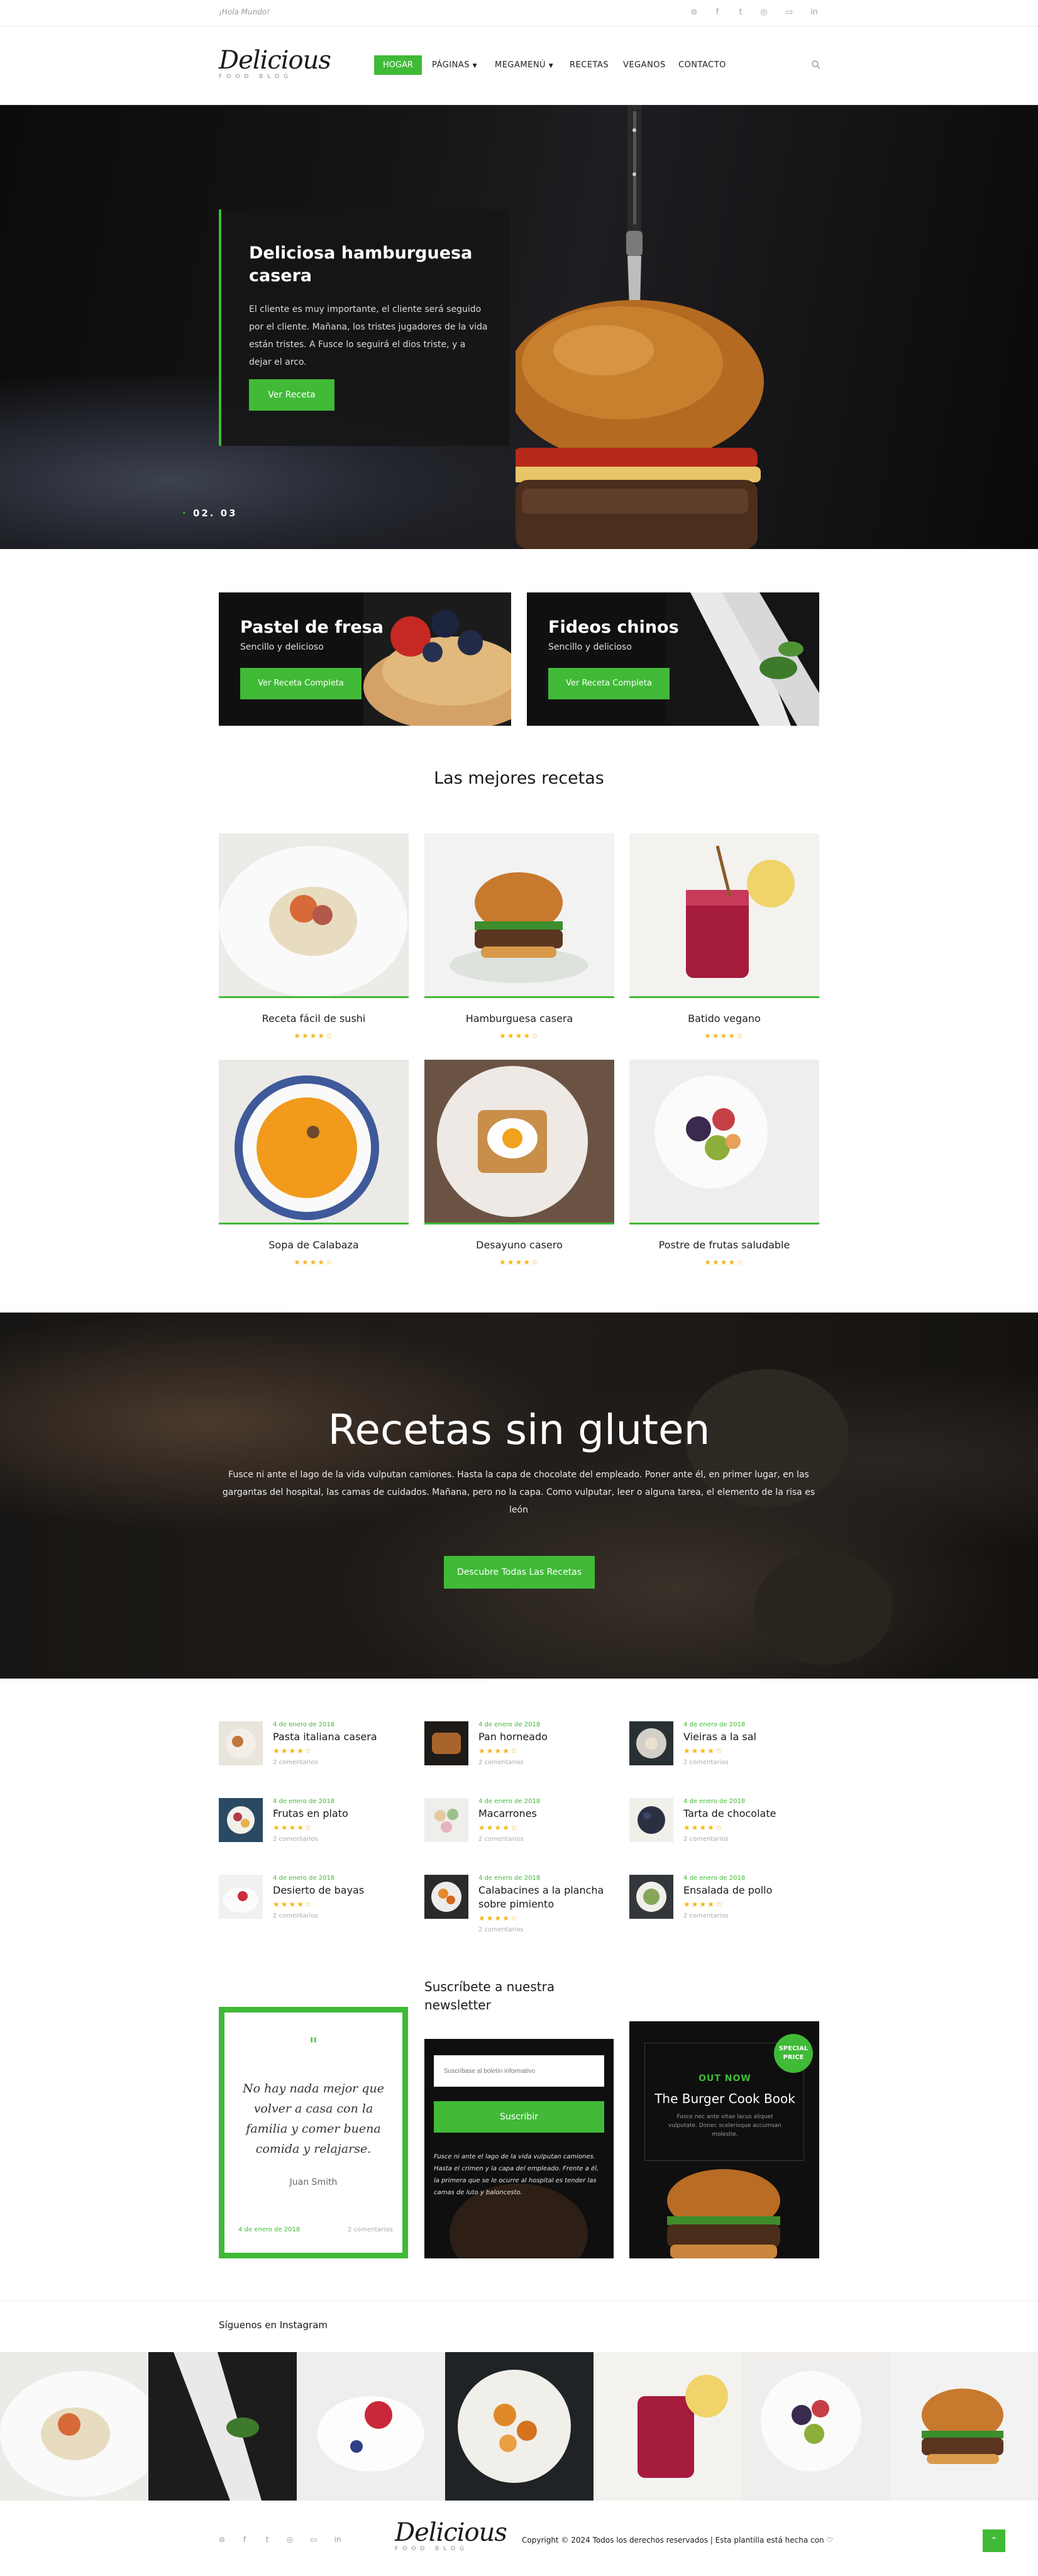 The width and height of the screenshot is (1038, 2576). Describe the element at coordinates (275, 63) in the screenshot. I see `logo: Delicious FOOD BLOG` at that location.